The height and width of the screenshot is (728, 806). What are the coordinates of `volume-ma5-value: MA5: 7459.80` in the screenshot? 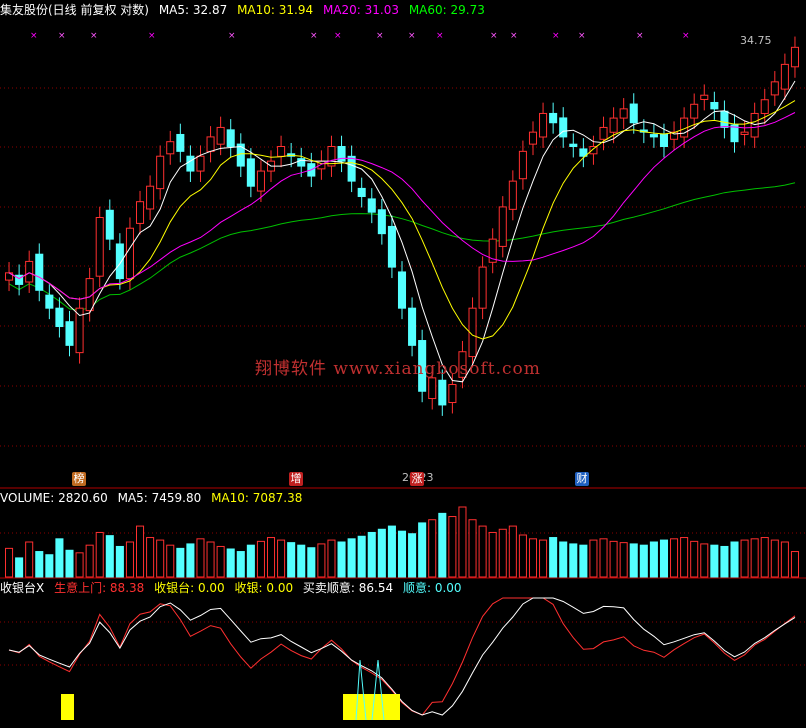 It's located at (159, 498).